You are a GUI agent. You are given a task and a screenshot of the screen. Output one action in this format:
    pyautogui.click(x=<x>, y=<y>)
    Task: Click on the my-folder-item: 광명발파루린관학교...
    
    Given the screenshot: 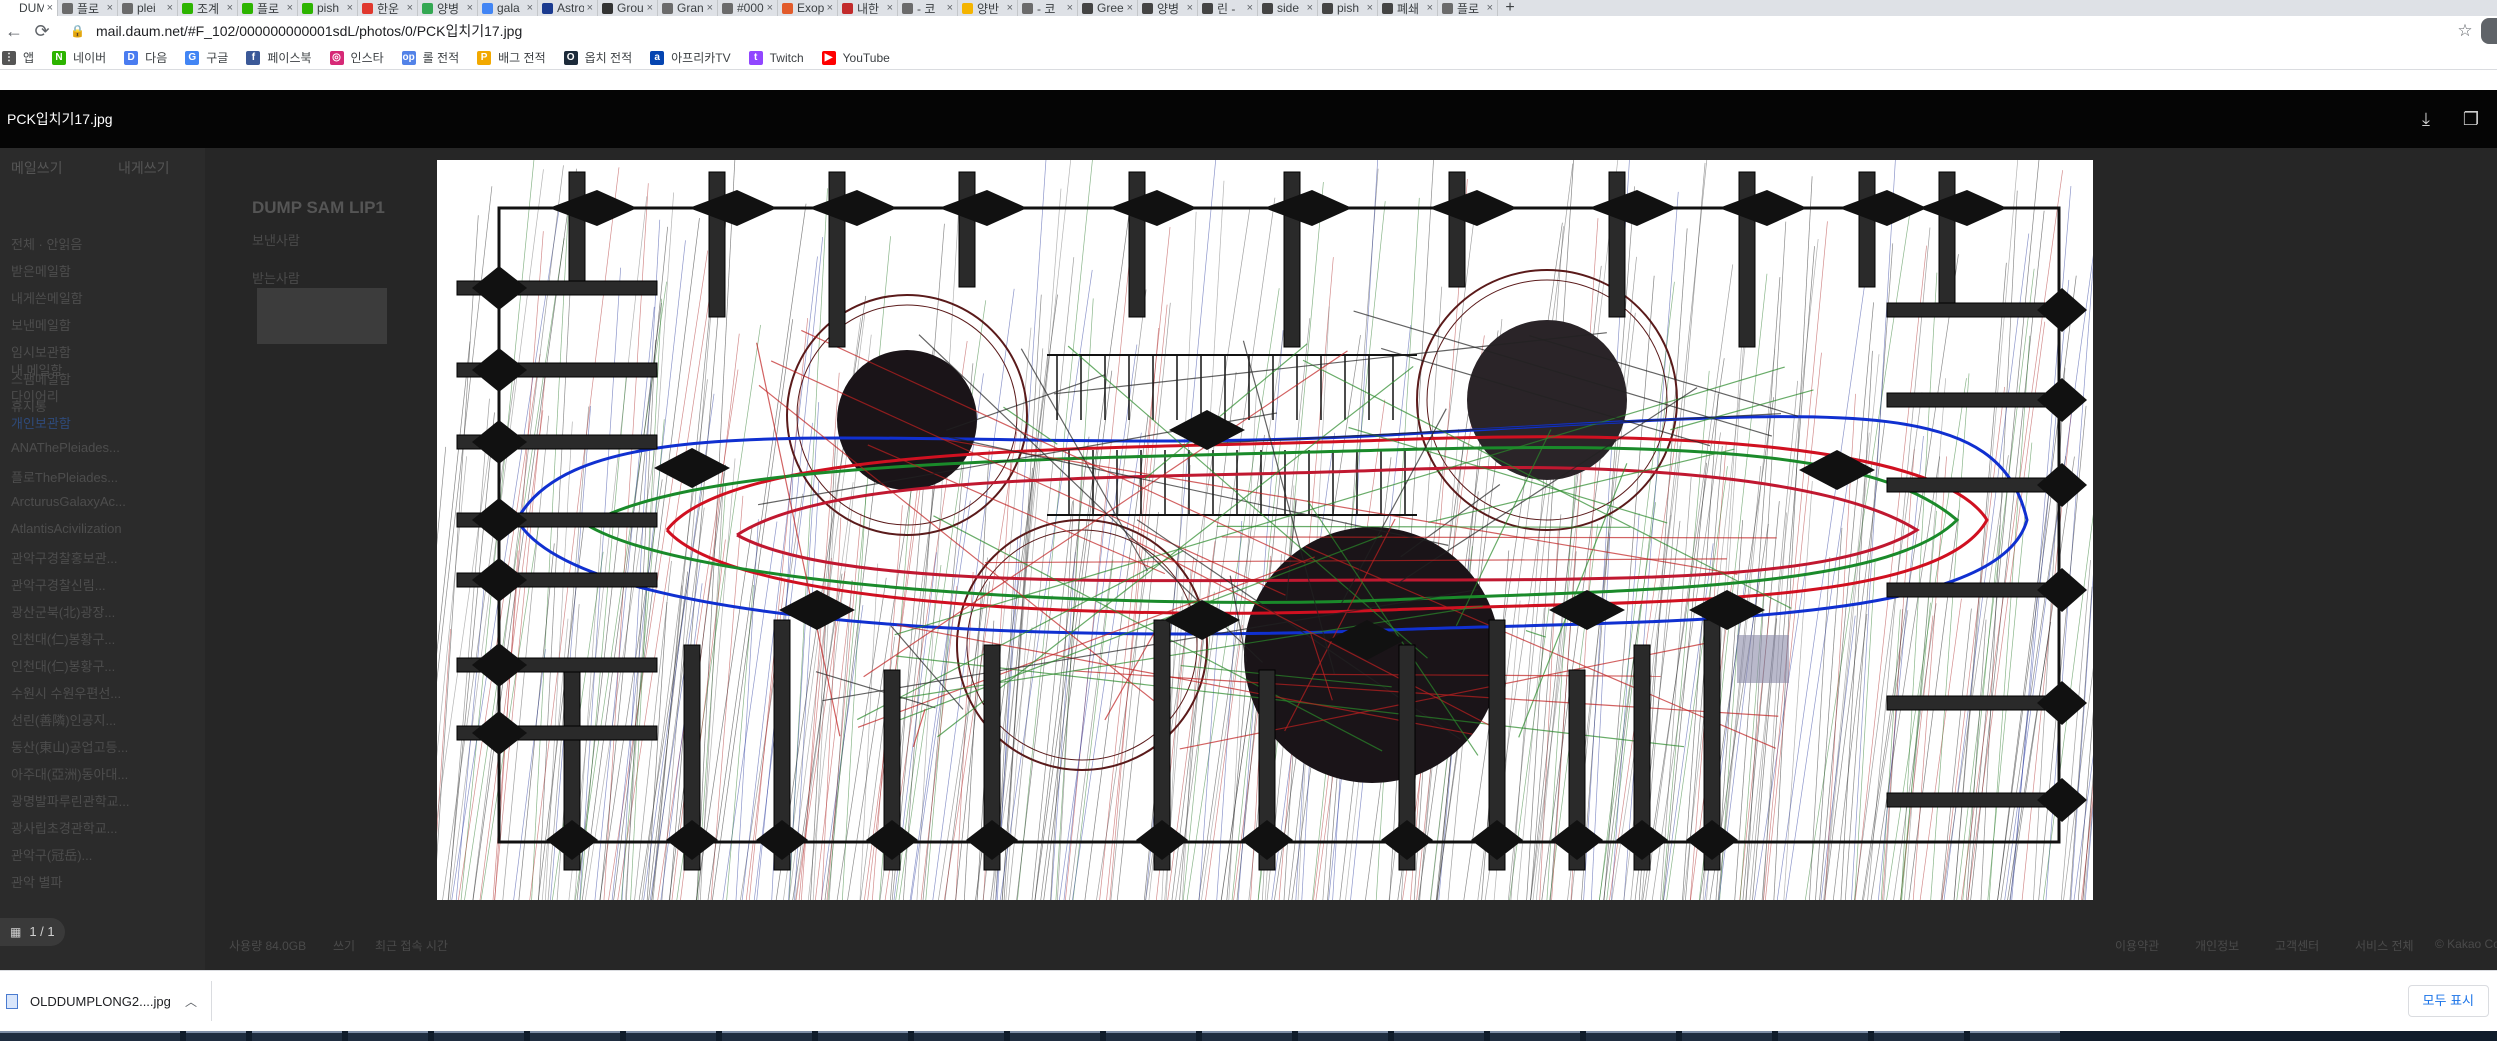 What is the action you would take?
    pyautogui.click(x=70, y=800)
    